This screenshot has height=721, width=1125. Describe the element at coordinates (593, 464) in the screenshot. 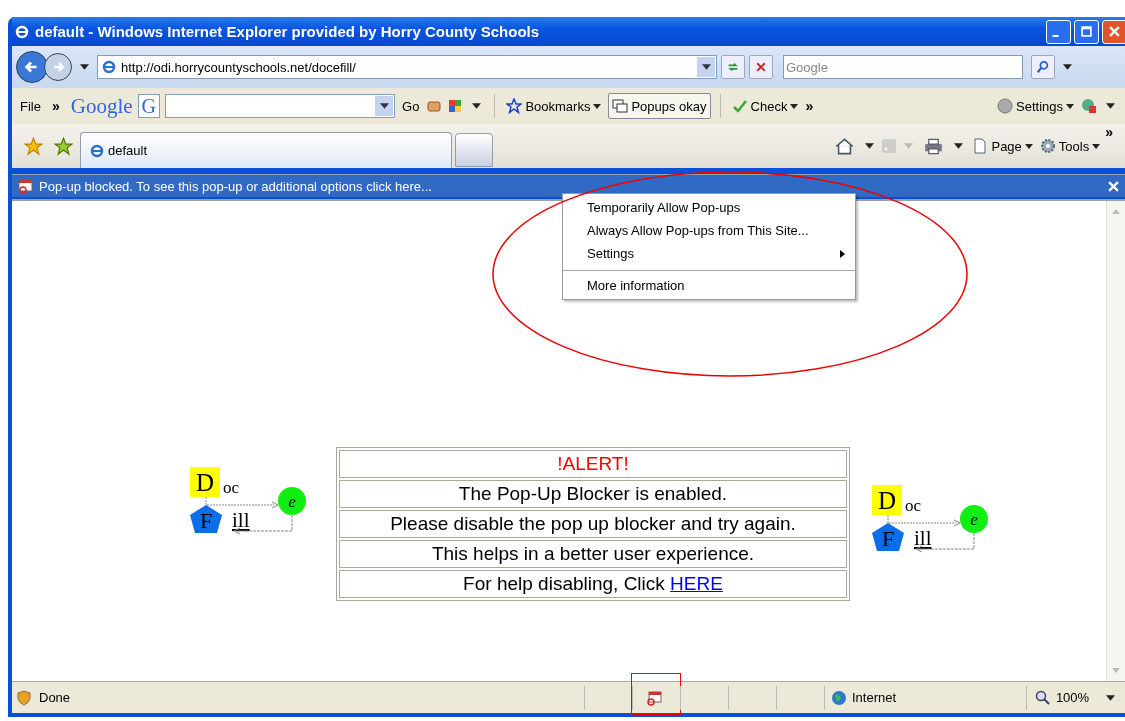

I see `alert-heading: !ALERT!` at that location.